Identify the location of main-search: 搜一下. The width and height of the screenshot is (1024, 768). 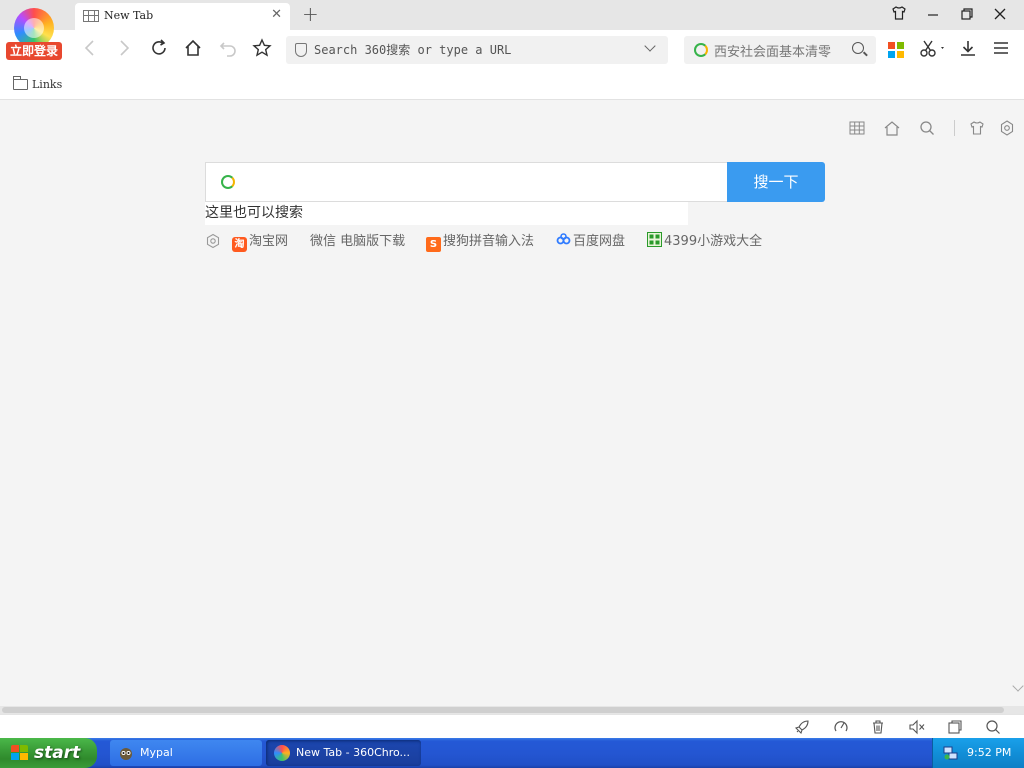
(515, 182).